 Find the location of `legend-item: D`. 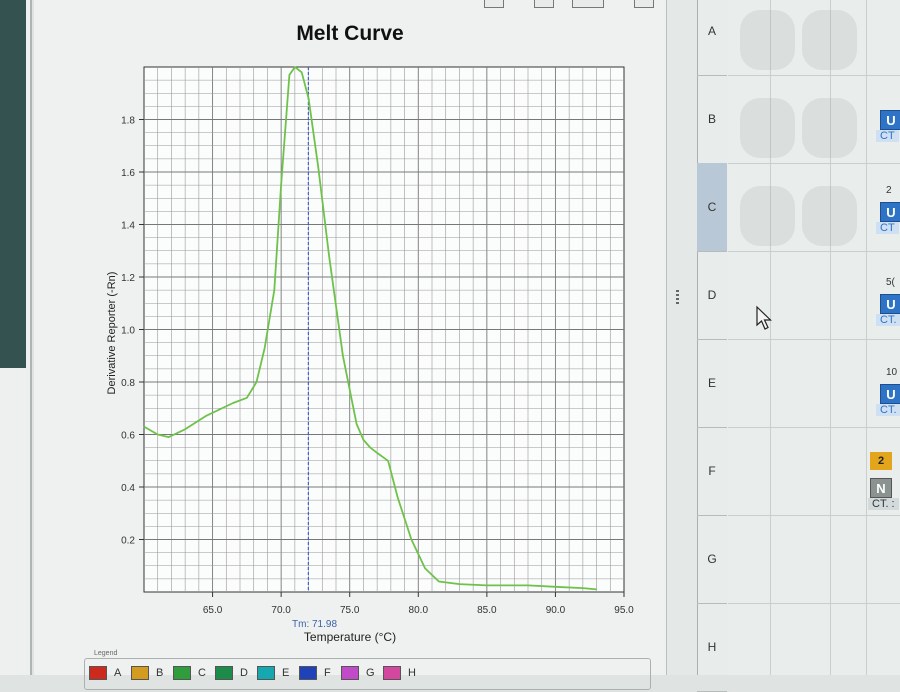

legend-item: D is located at coordinates (231, 673).